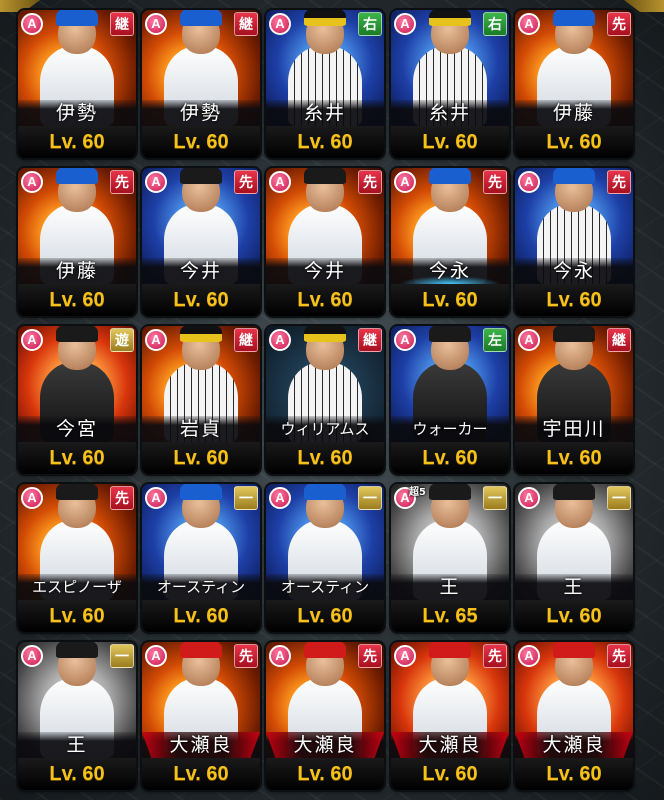  I want to click on player-card: A 継岩貞 Lv. 60, so click(201, 400).